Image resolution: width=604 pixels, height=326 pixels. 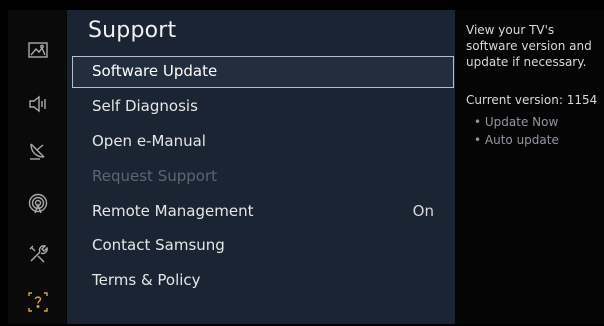 I want to click on menu-item-software-update: Software Update, so click(x=263, y=72).